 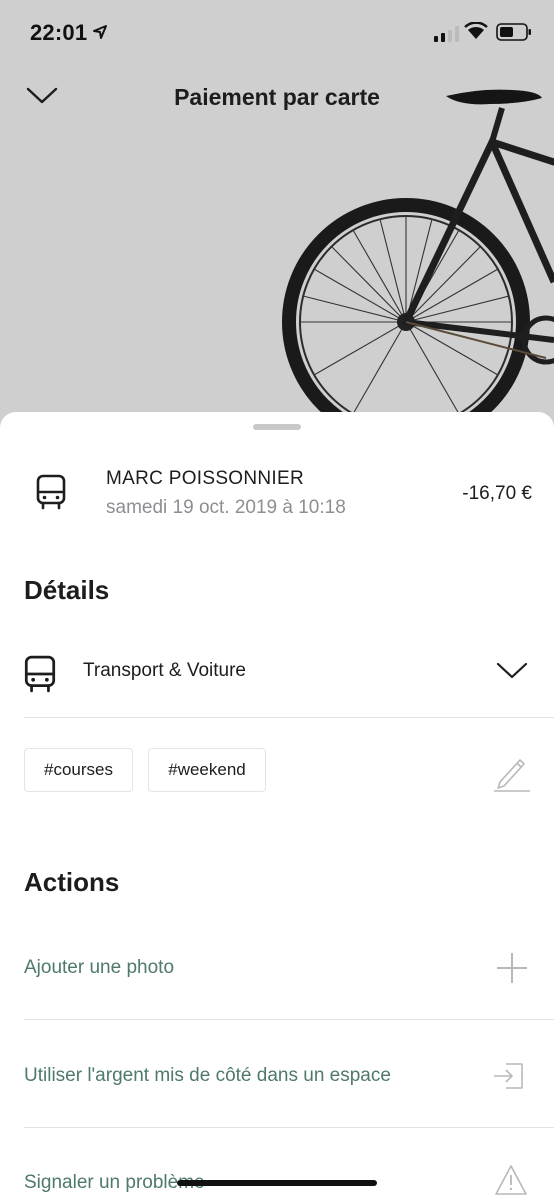 I want to click on tag-chip: #courses, so click(x=78, y=770).